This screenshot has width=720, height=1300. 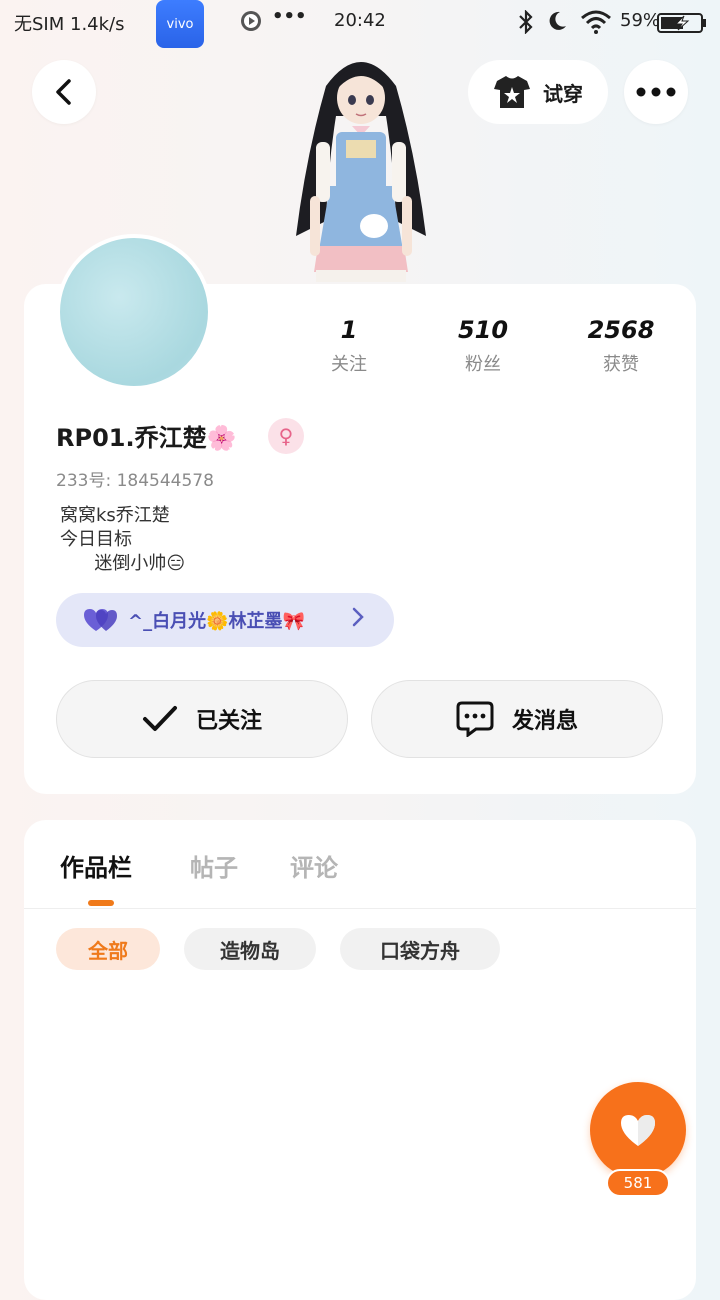 I want to click on stat-following: 1 关注, so click(x=349, y=346).